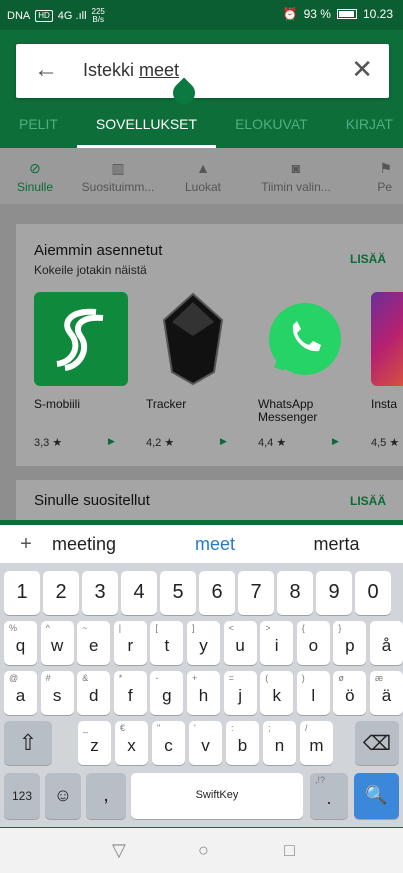 This screenshot has height=873, width=403. I want to click on key-4: 4, so click(139, 593).